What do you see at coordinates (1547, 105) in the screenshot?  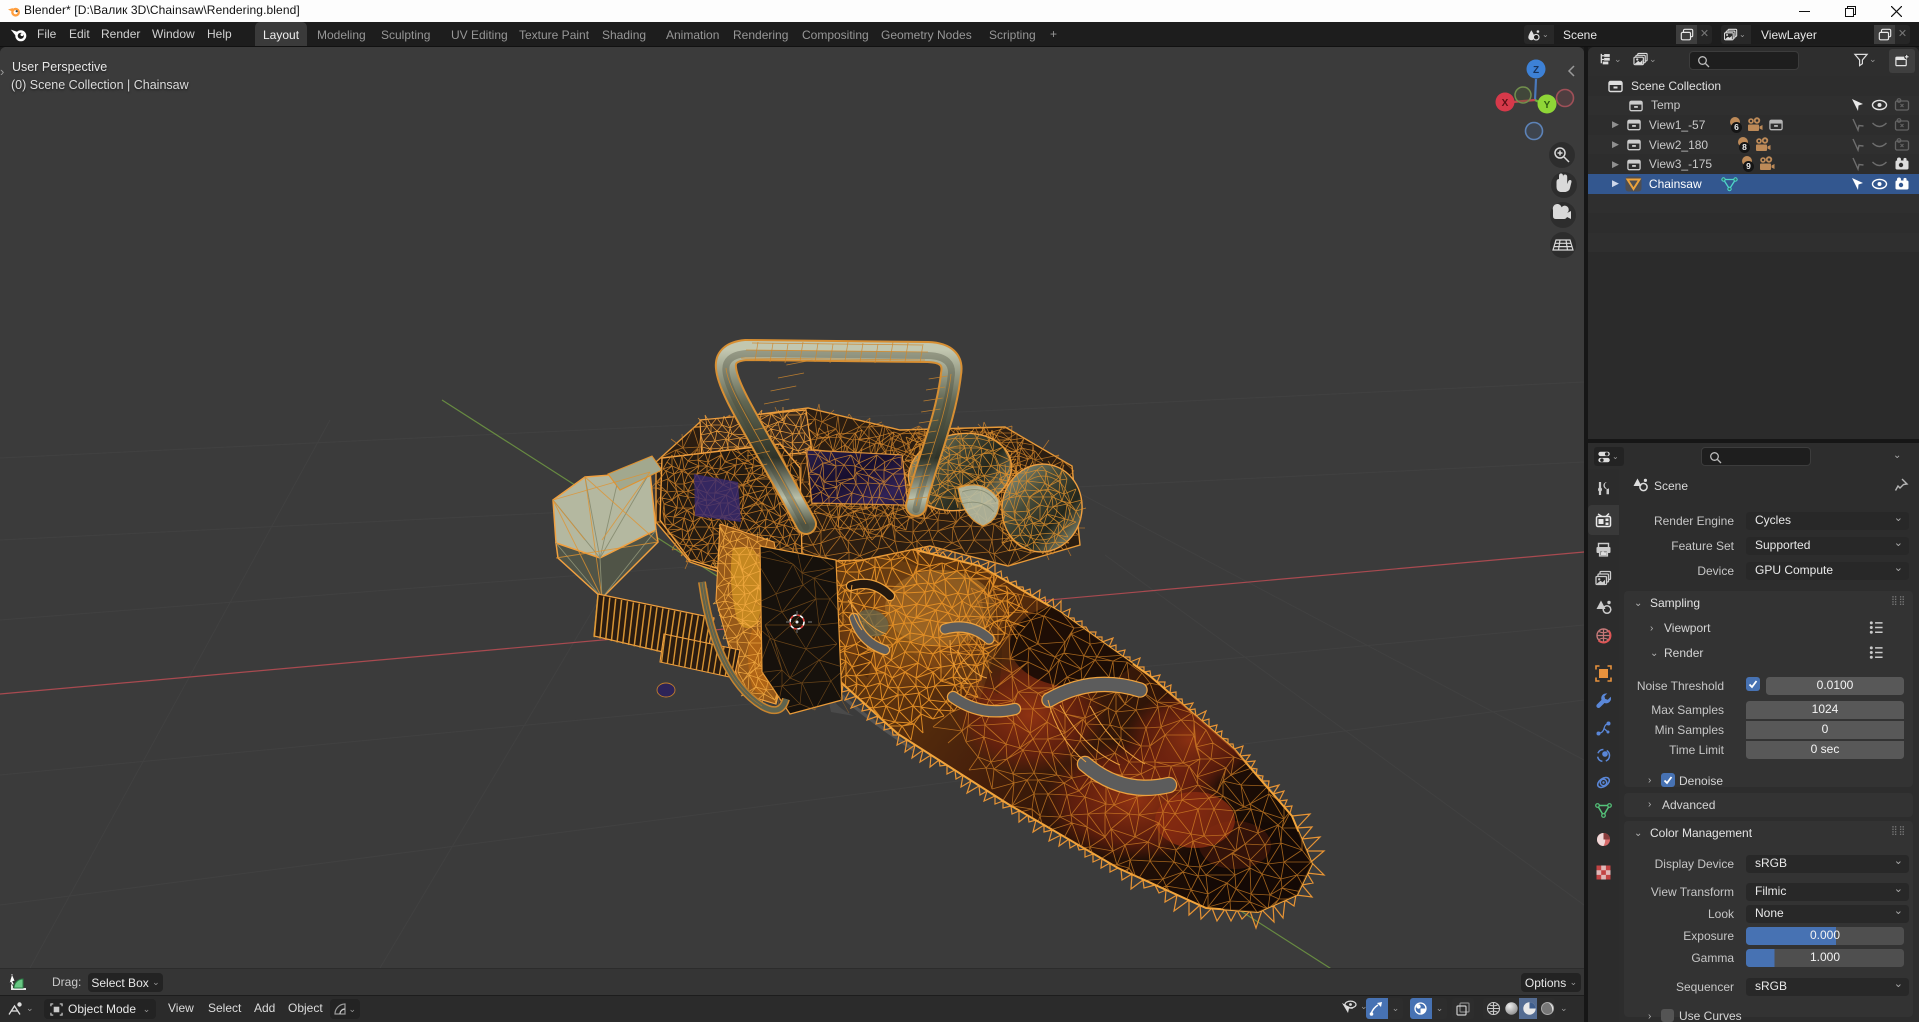 I see `svg-text: Y` at bounding box center [1547, 105].